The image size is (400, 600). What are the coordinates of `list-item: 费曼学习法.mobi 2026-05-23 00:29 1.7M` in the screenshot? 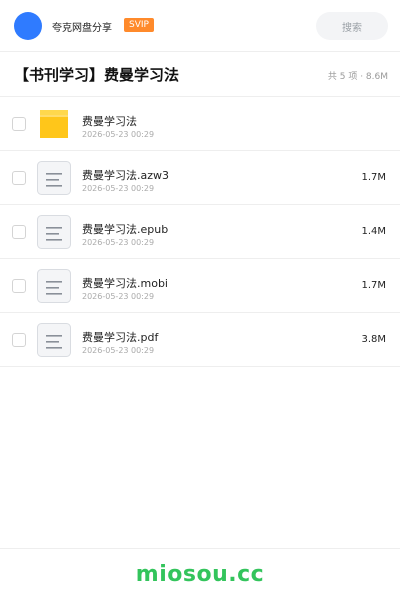 It's located at (200, 286).